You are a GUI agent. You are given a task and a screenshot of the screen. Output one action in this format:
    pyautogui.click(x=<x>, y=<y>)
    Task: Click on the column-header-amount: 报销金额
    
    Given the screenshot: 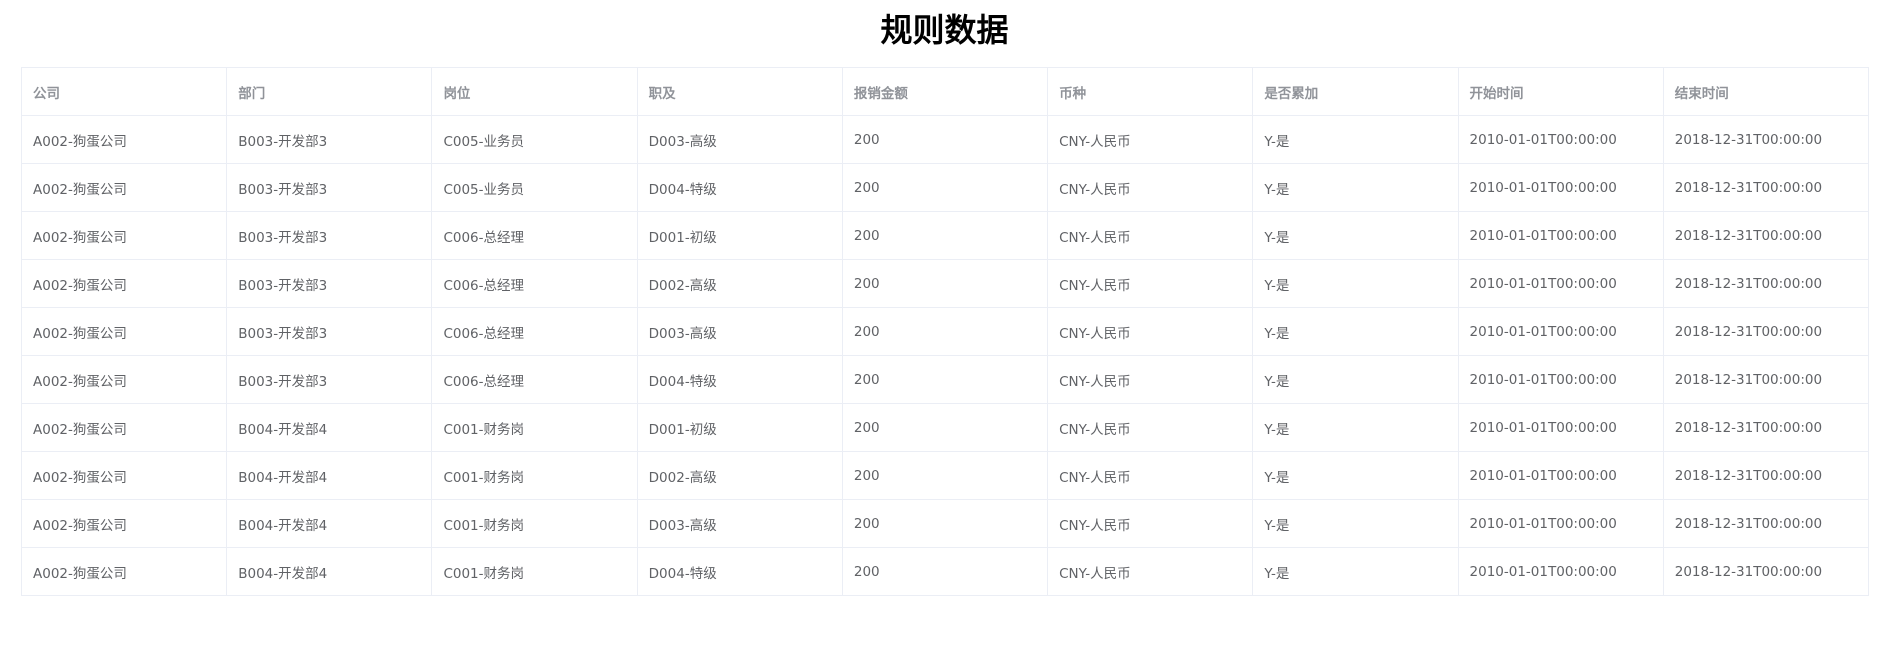 What is the action you would take?
    pyautogui.click(x=945, y=91)
    